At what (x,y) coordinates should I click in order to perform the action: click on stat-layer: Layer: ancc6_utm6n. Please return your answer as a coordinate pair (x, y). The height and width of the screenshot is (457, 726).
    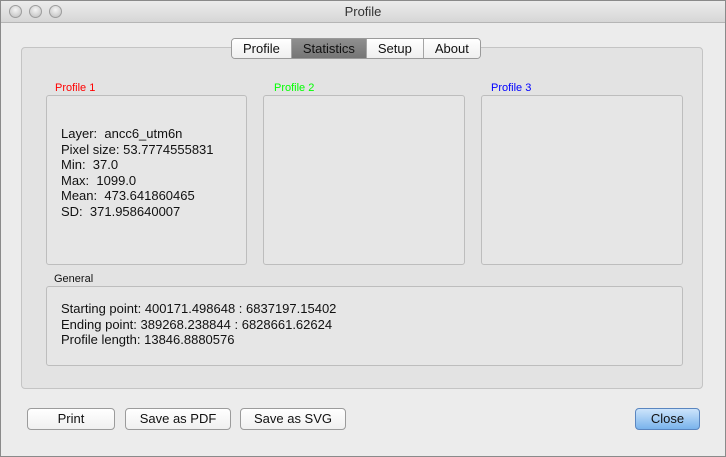
    Looking at the image, I should click on (122, 133).